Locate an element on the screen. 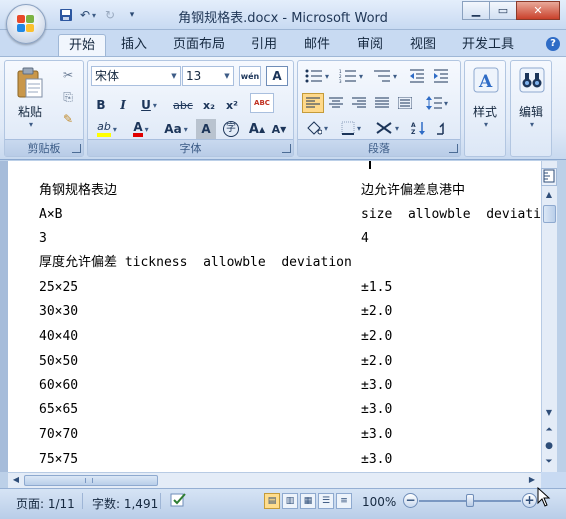 The height and width of the screenshot is (519, 566). character-shading-button: A is located at coordinates (206, 129).